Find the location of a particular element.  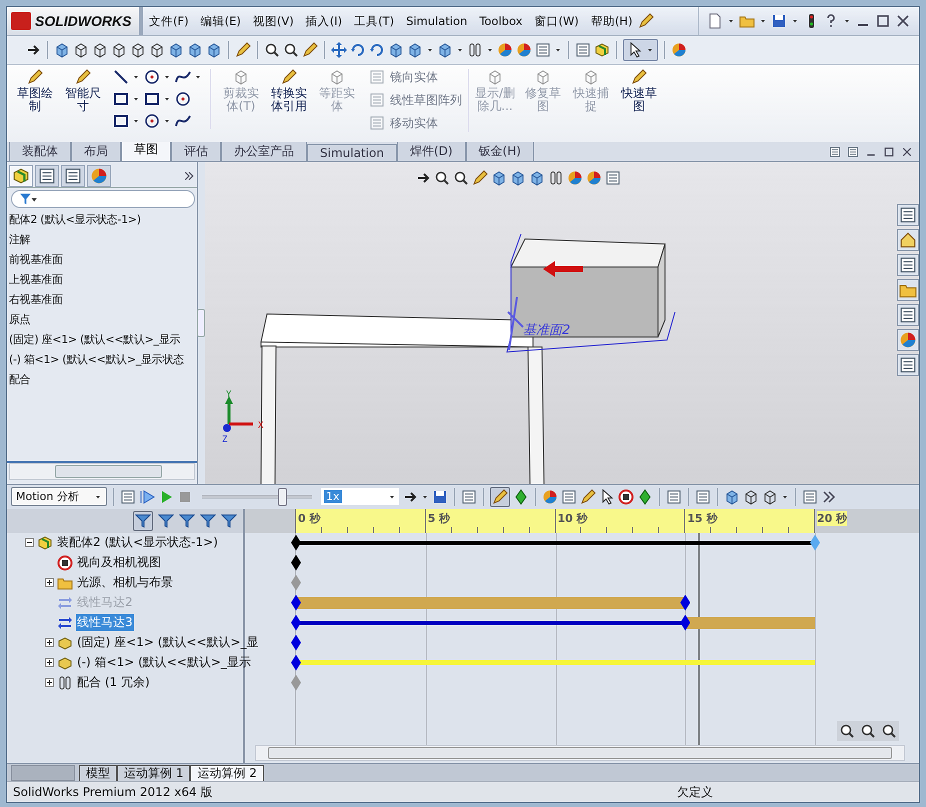

tab: 布局 is located at coordinates (96, 151).